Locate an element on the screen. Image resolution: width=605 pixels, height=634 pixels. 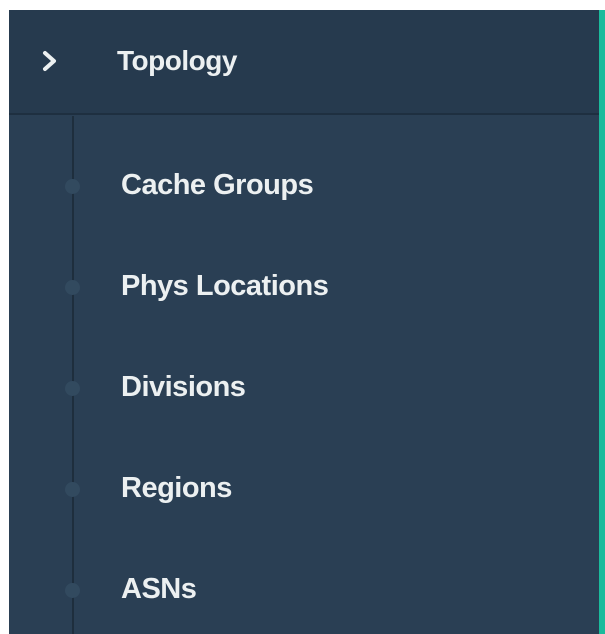
sidebar-item-label: Regions is located at coordinates (176, 488).